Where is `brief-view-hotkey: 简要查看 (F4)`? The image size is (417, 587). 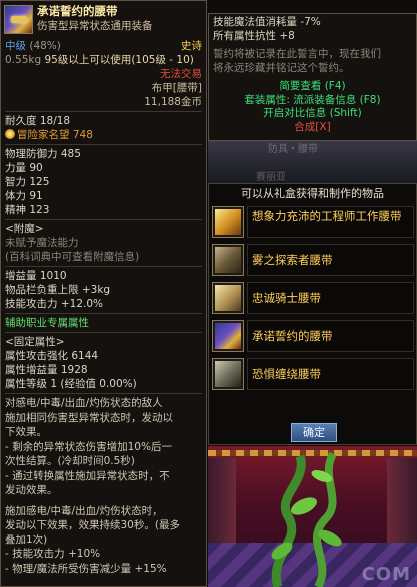
brief-view-hotkey: 简要查看 (F4) is located at coordinates (312, 87).